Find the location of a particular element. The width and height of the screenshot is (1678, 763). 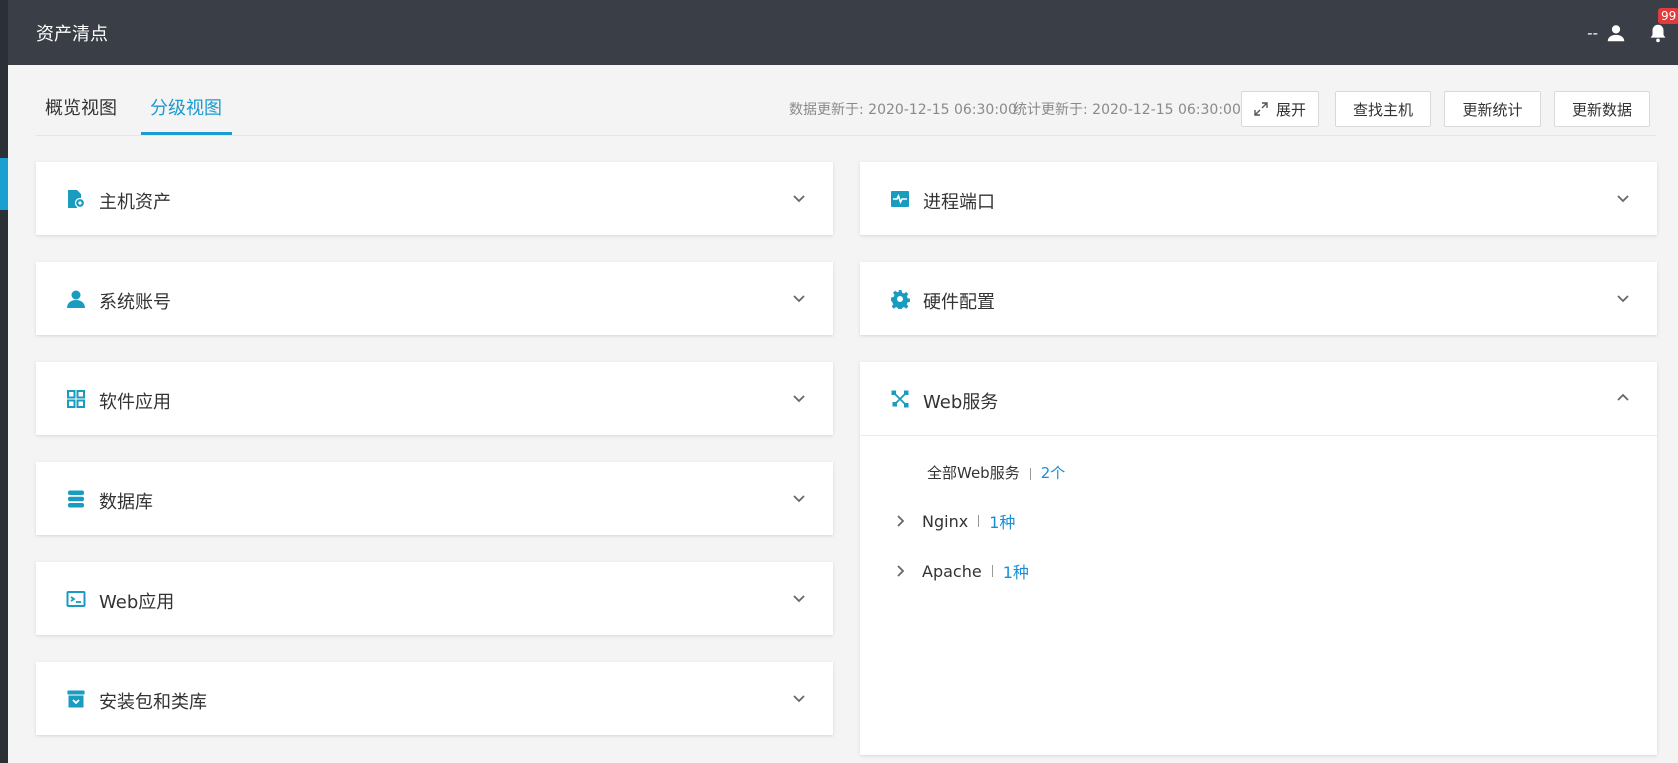

card-header: 安装包和类库 is located at coordinates (434, 698).